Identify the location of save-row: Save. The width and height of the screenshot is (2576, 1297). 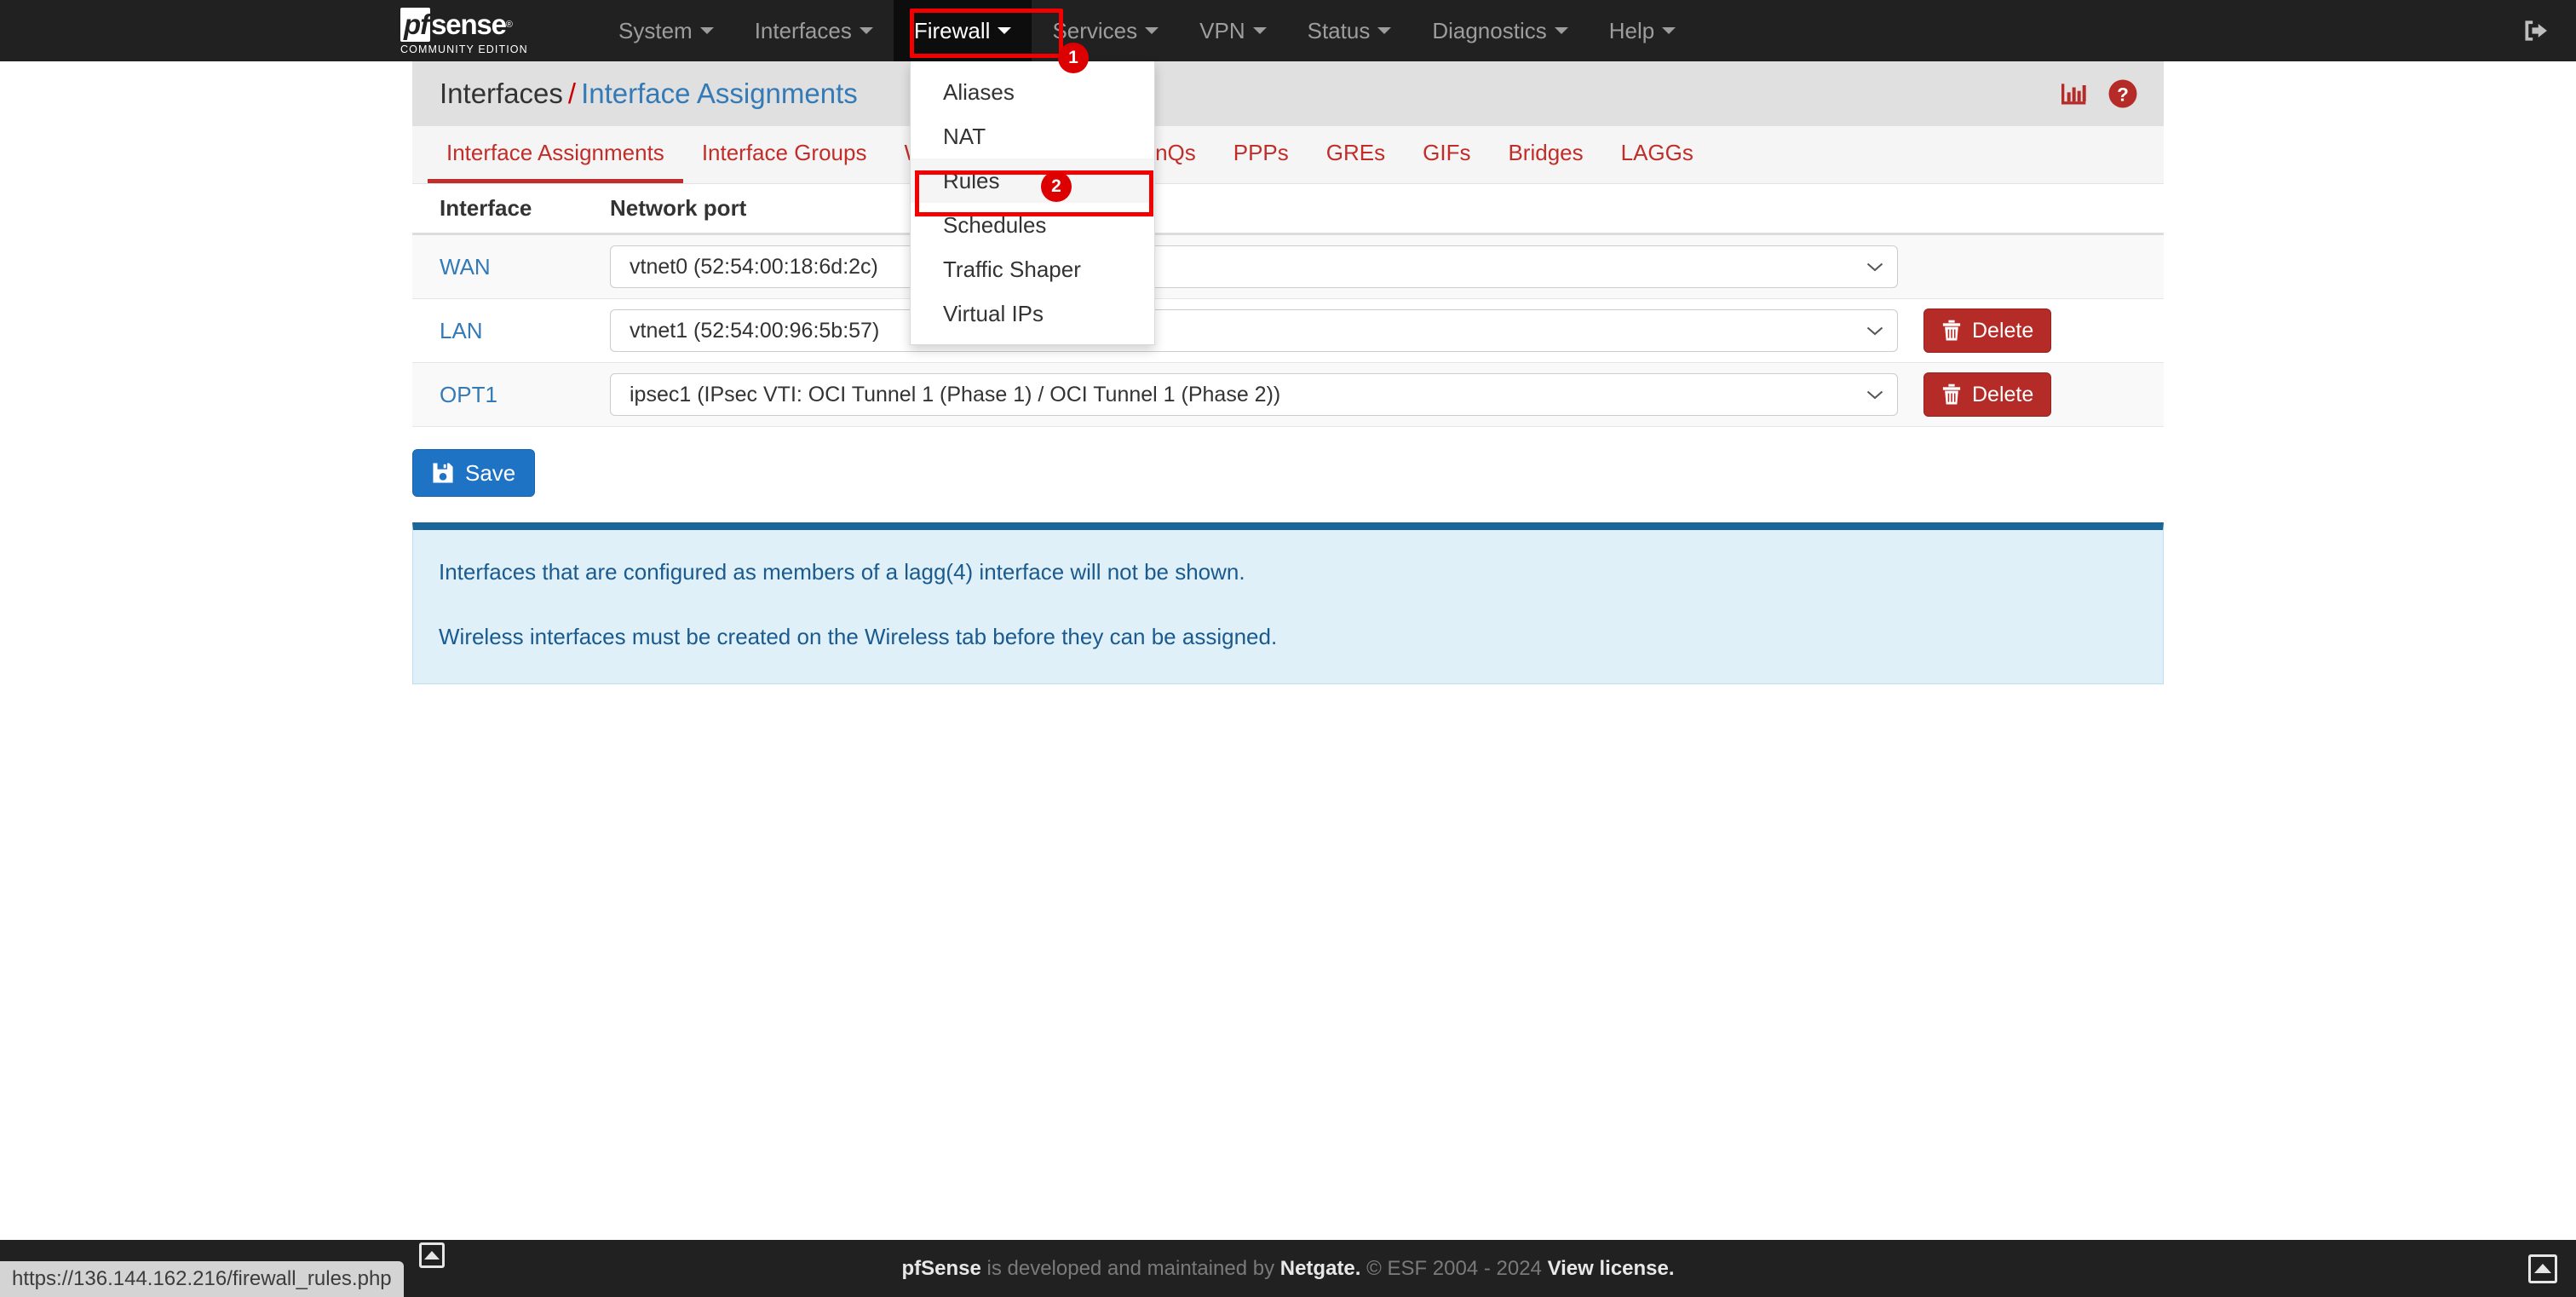
(1288, 462).